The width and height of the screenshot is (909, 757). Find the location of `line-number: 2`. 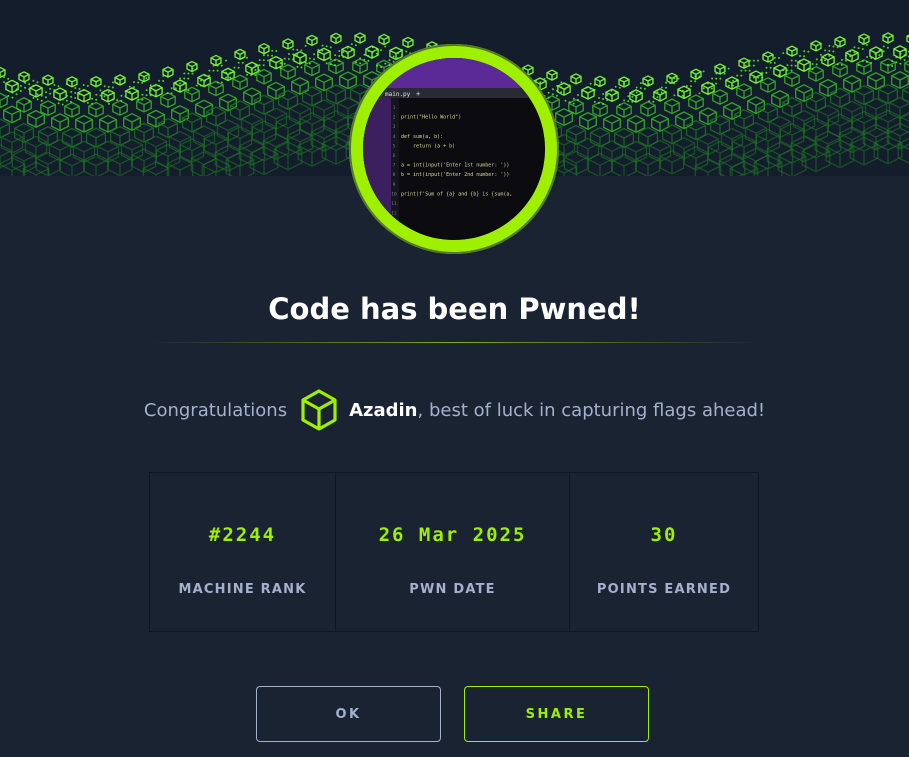

line-number: 2 is located at coordinates (394, 118).